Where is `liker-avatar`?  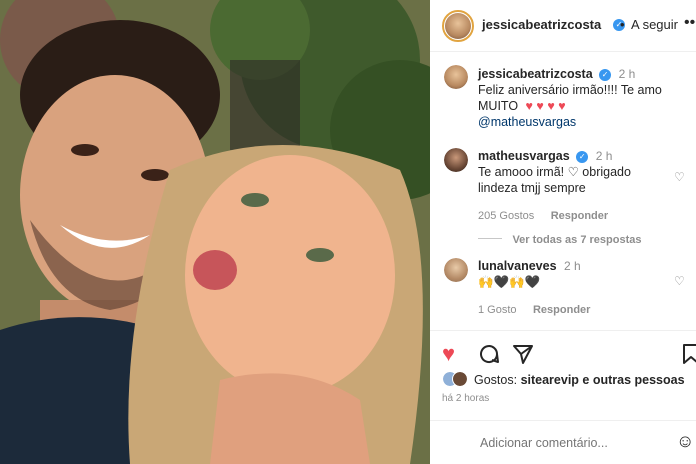
liker-avatar is located at coordinates (460, 379).